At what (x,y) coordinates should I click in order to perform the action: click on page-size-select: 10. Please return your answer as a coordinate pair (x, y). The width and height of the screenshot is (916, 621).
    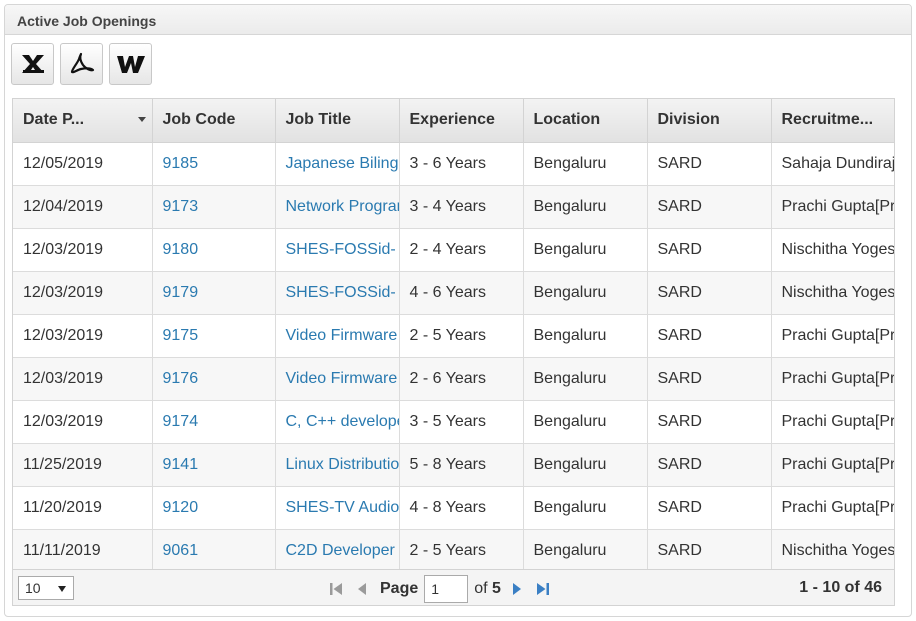
    Looking at the image, I should click on (46, 588).